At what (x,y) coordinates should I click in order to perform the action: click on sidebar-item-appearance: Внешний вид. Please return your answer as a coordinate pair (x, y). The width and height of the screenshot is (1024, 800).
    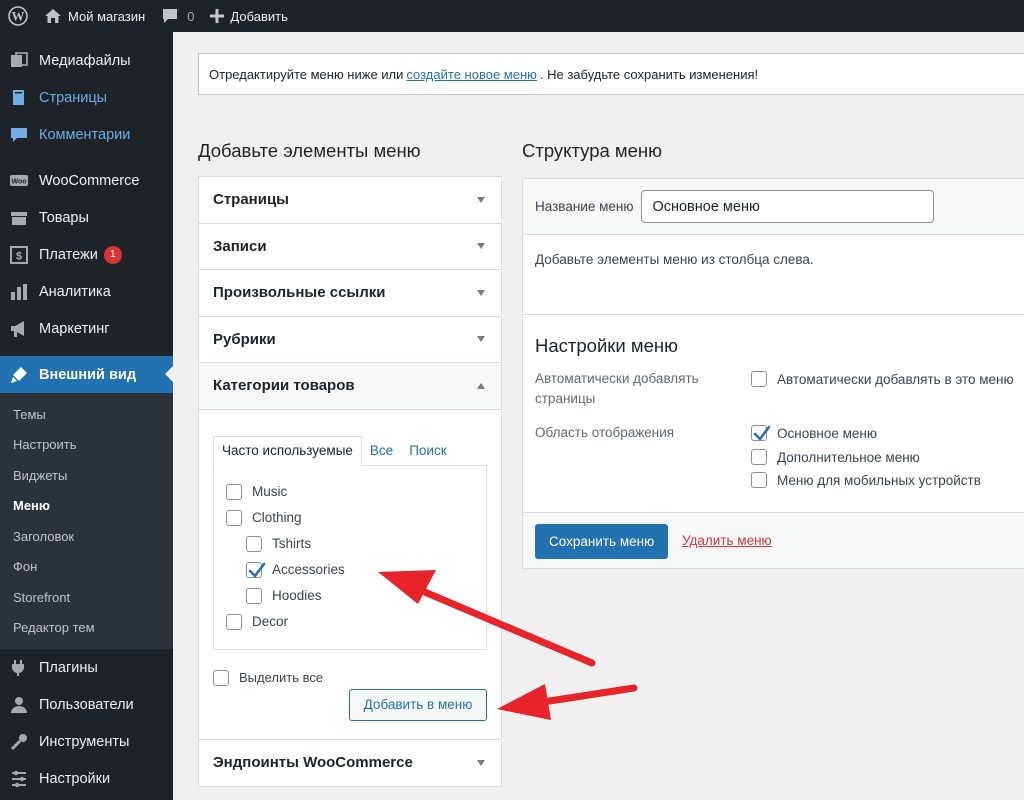
    Looking at the image, I should click on (86, 374).